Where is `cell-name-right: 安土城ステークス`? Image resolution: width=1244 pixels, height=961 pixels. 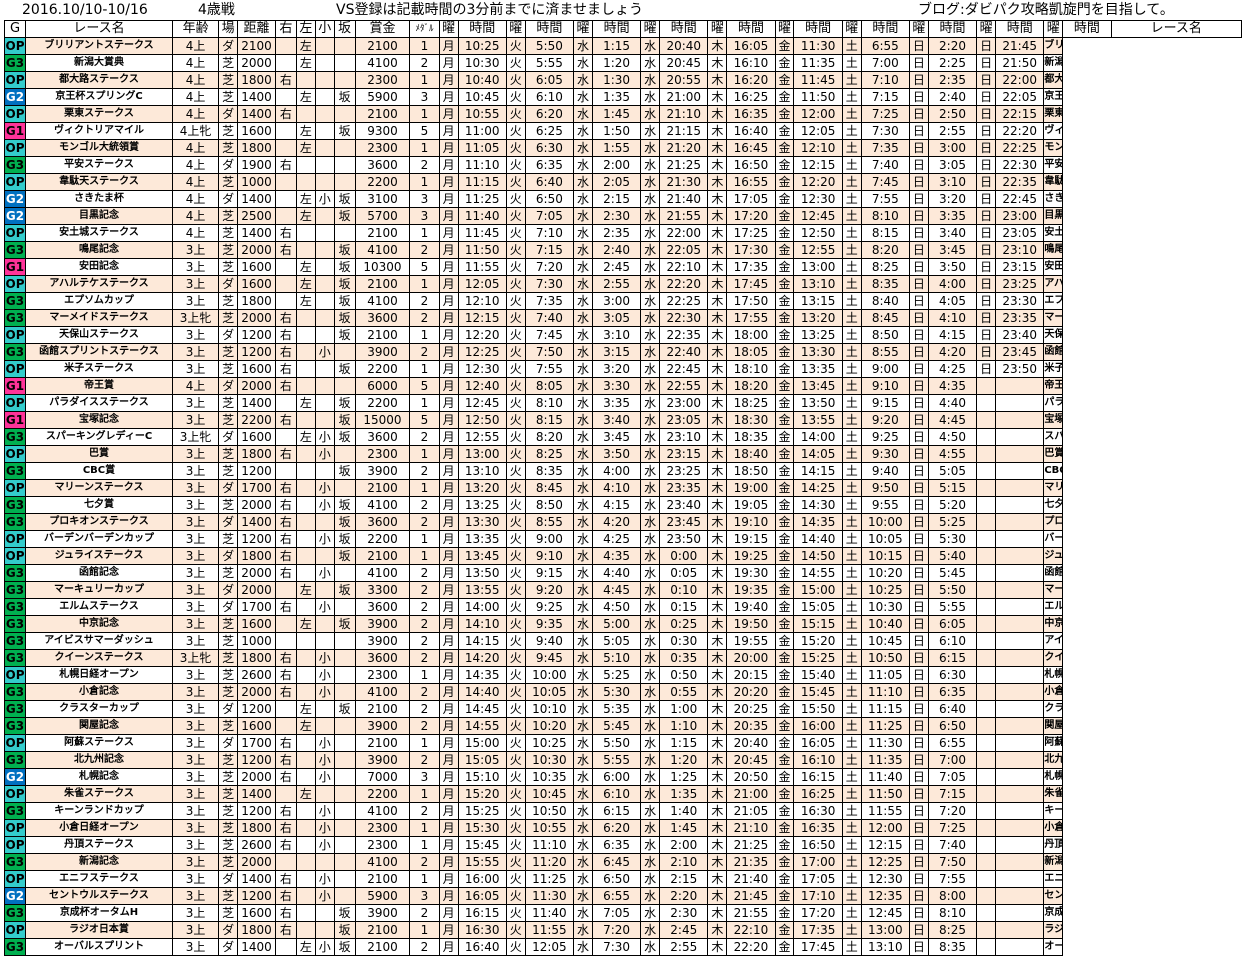
cell-name-right: 安土城ステークス is located at coordinates (1053, 233).